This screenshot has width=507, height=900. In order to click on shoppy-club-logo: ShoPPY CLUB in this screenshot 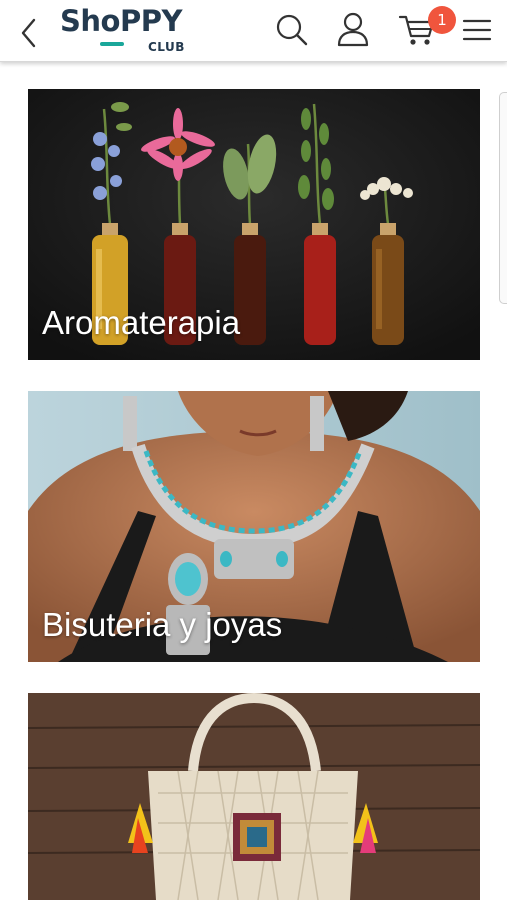, I will do `click(125, 30)`.